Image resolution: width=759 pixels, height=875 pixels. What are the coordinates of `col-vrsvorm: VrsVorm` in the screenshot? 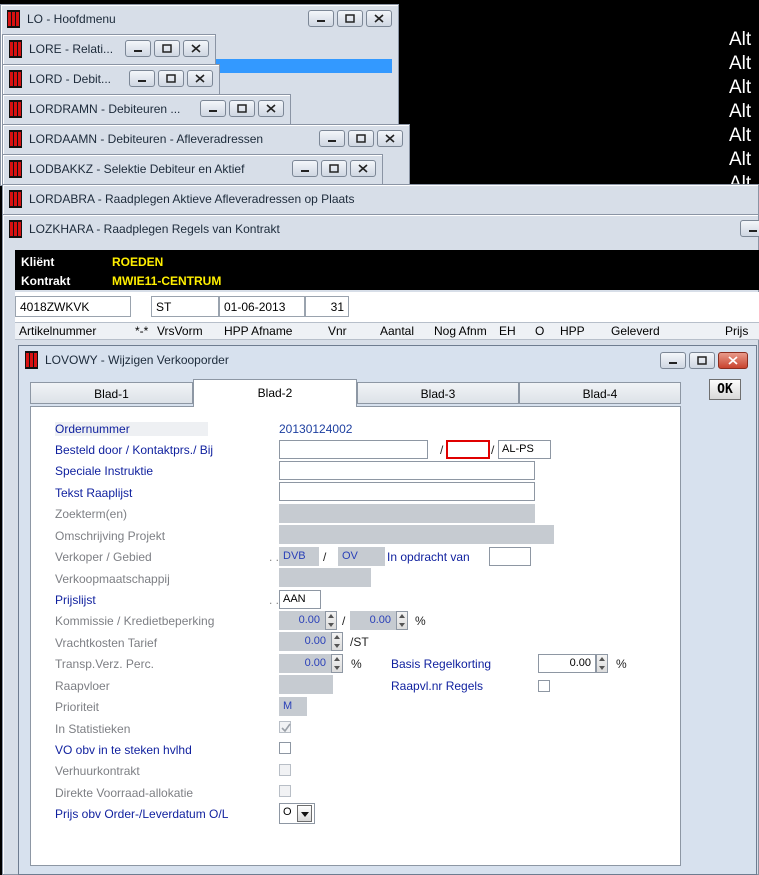 It's located at (180, 331).